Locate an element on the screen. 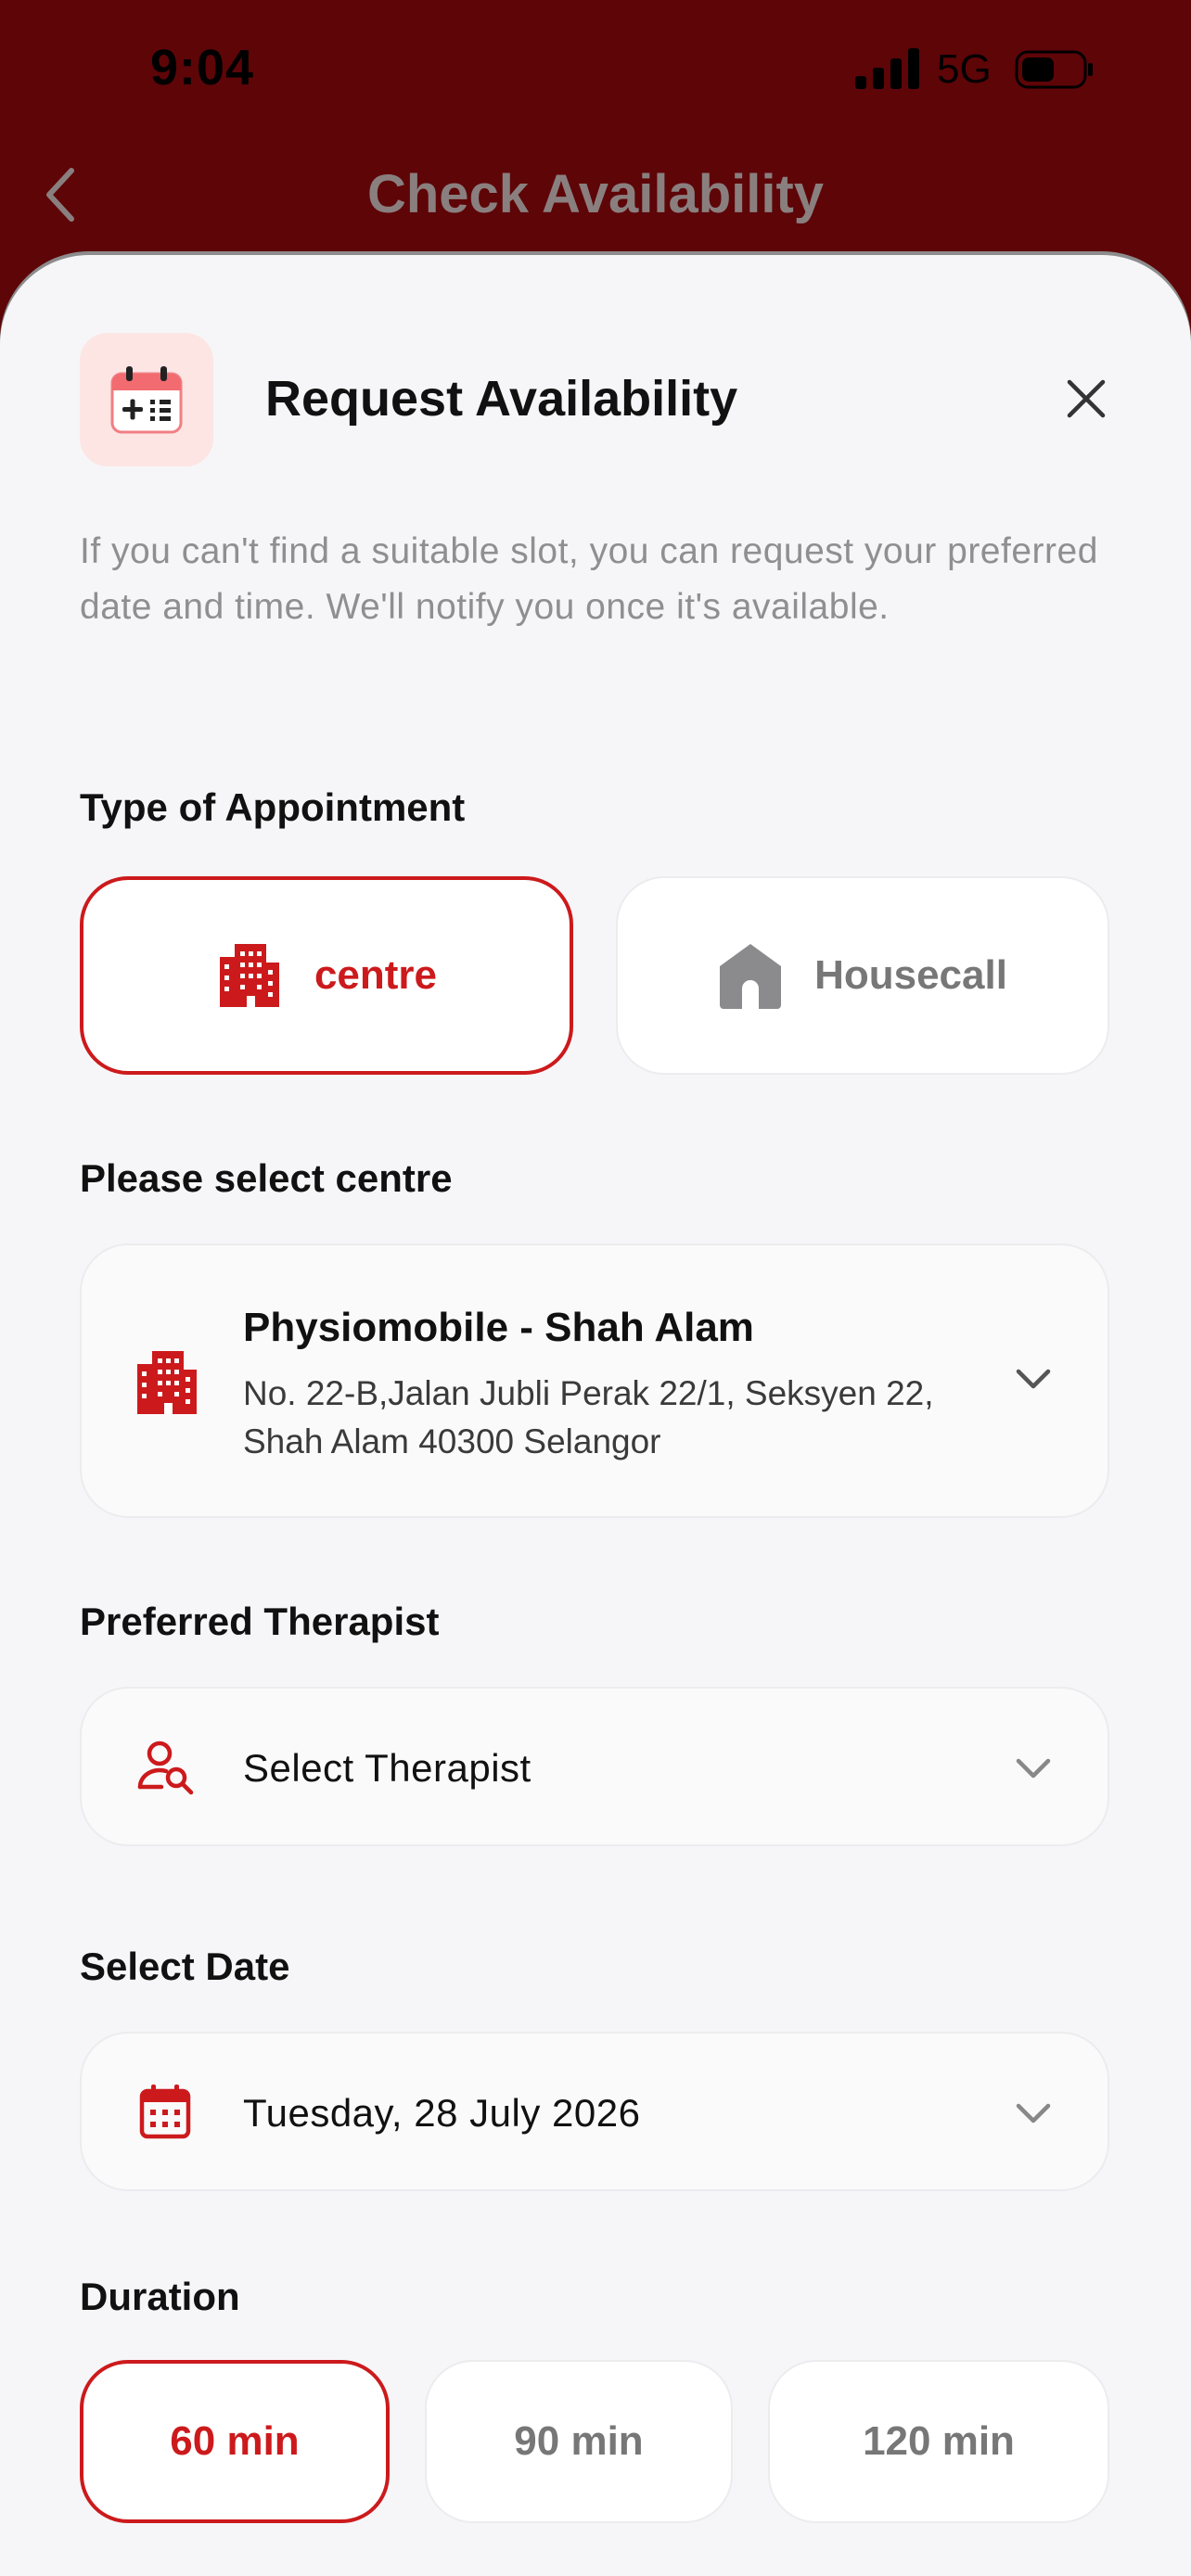 Image resolution: width=1191 pixels, height=2576 pixels. appointment-type-centre: centre is located at coordinates (326, 976).